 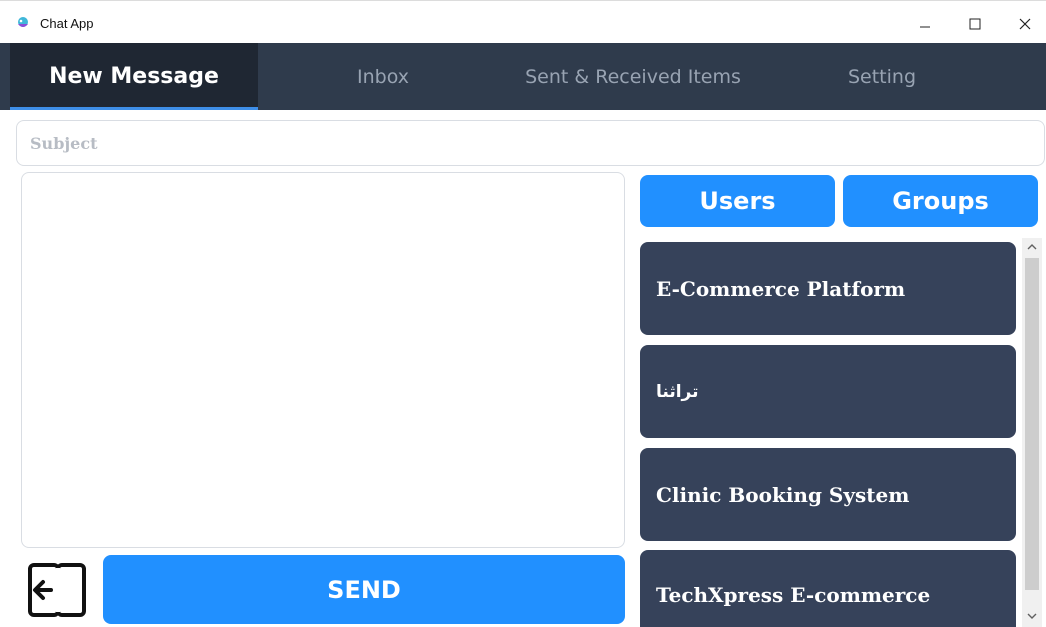 I want to click on scroll-up-icon, so click(x=1032, y=247).